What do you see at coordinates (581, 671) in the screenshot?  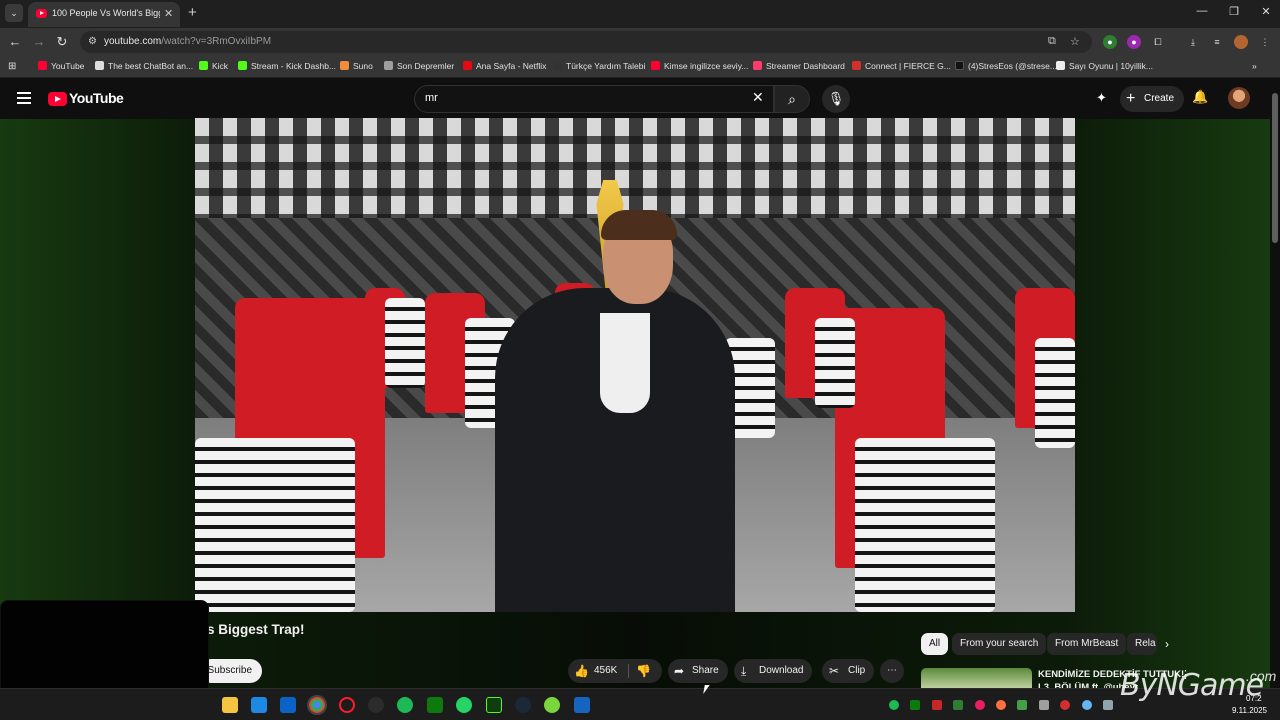 I see `thumbs-up-icon: 👍` at bounding box center [581, 671].